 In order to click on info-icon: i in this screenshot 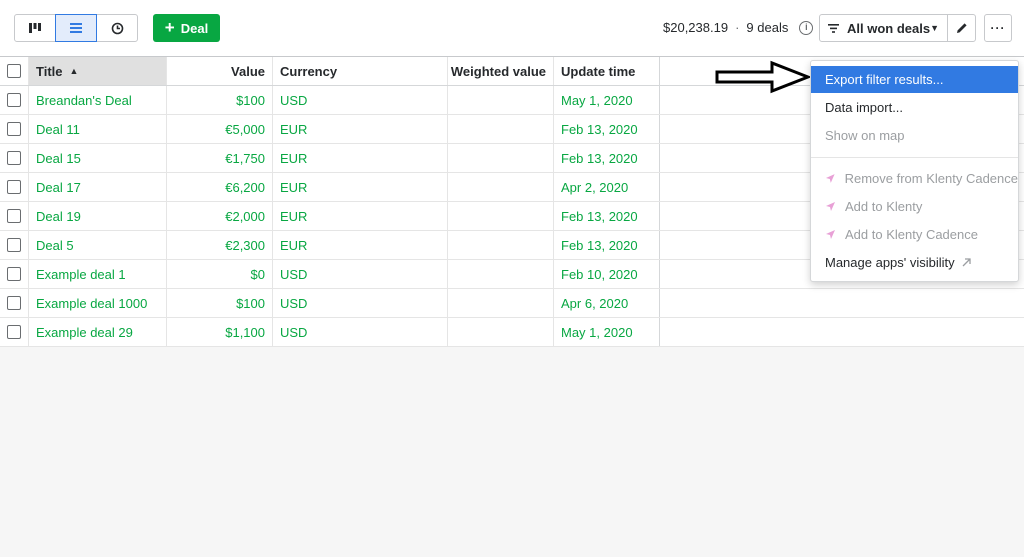, I will do `click(806, 27)`.